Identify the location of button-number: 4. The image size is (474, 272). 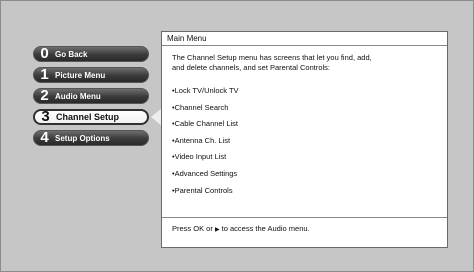
(44, 137).